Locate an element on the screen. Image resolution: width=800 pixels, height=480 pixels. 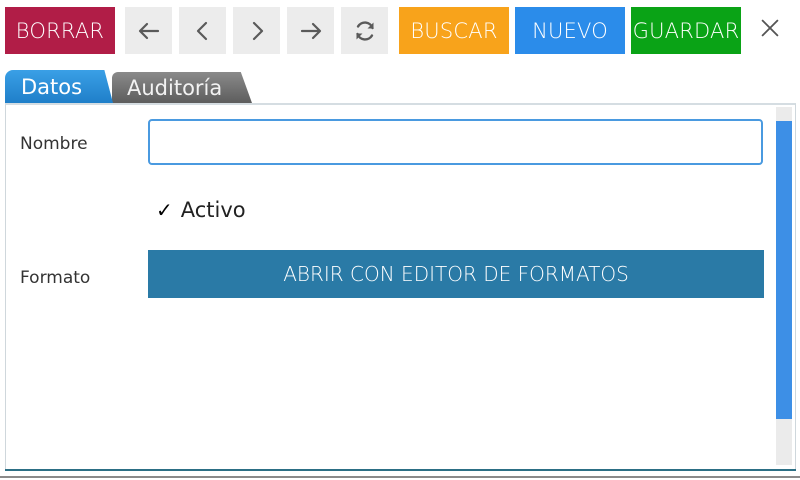
arrow-left-icon is located at coordinates (149, 31).